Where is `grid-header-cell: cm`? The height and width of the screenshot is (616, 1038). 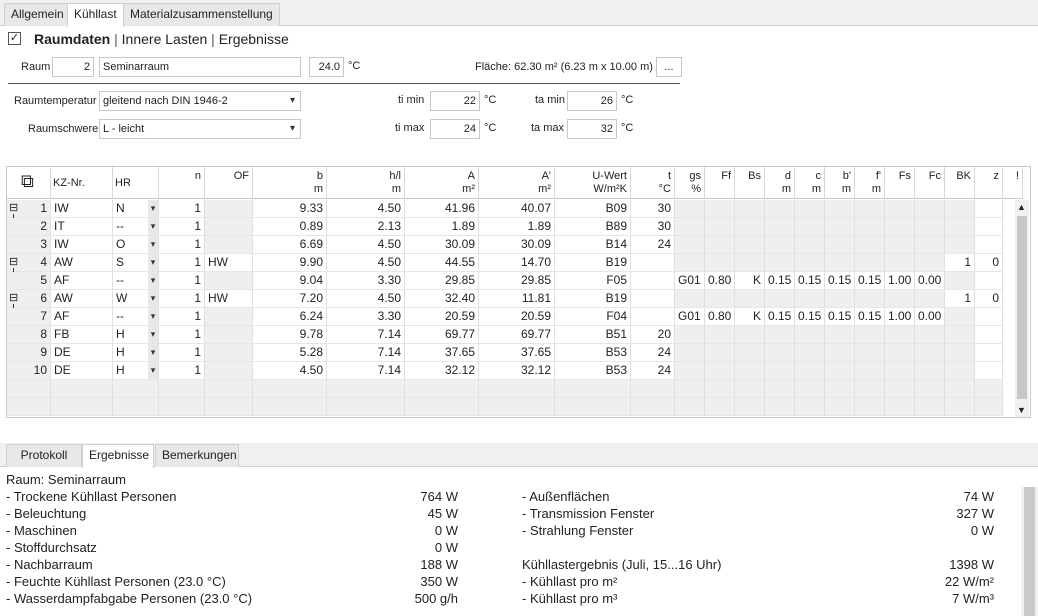
grid-header-cell: cm is located at coordinates (810, 183).